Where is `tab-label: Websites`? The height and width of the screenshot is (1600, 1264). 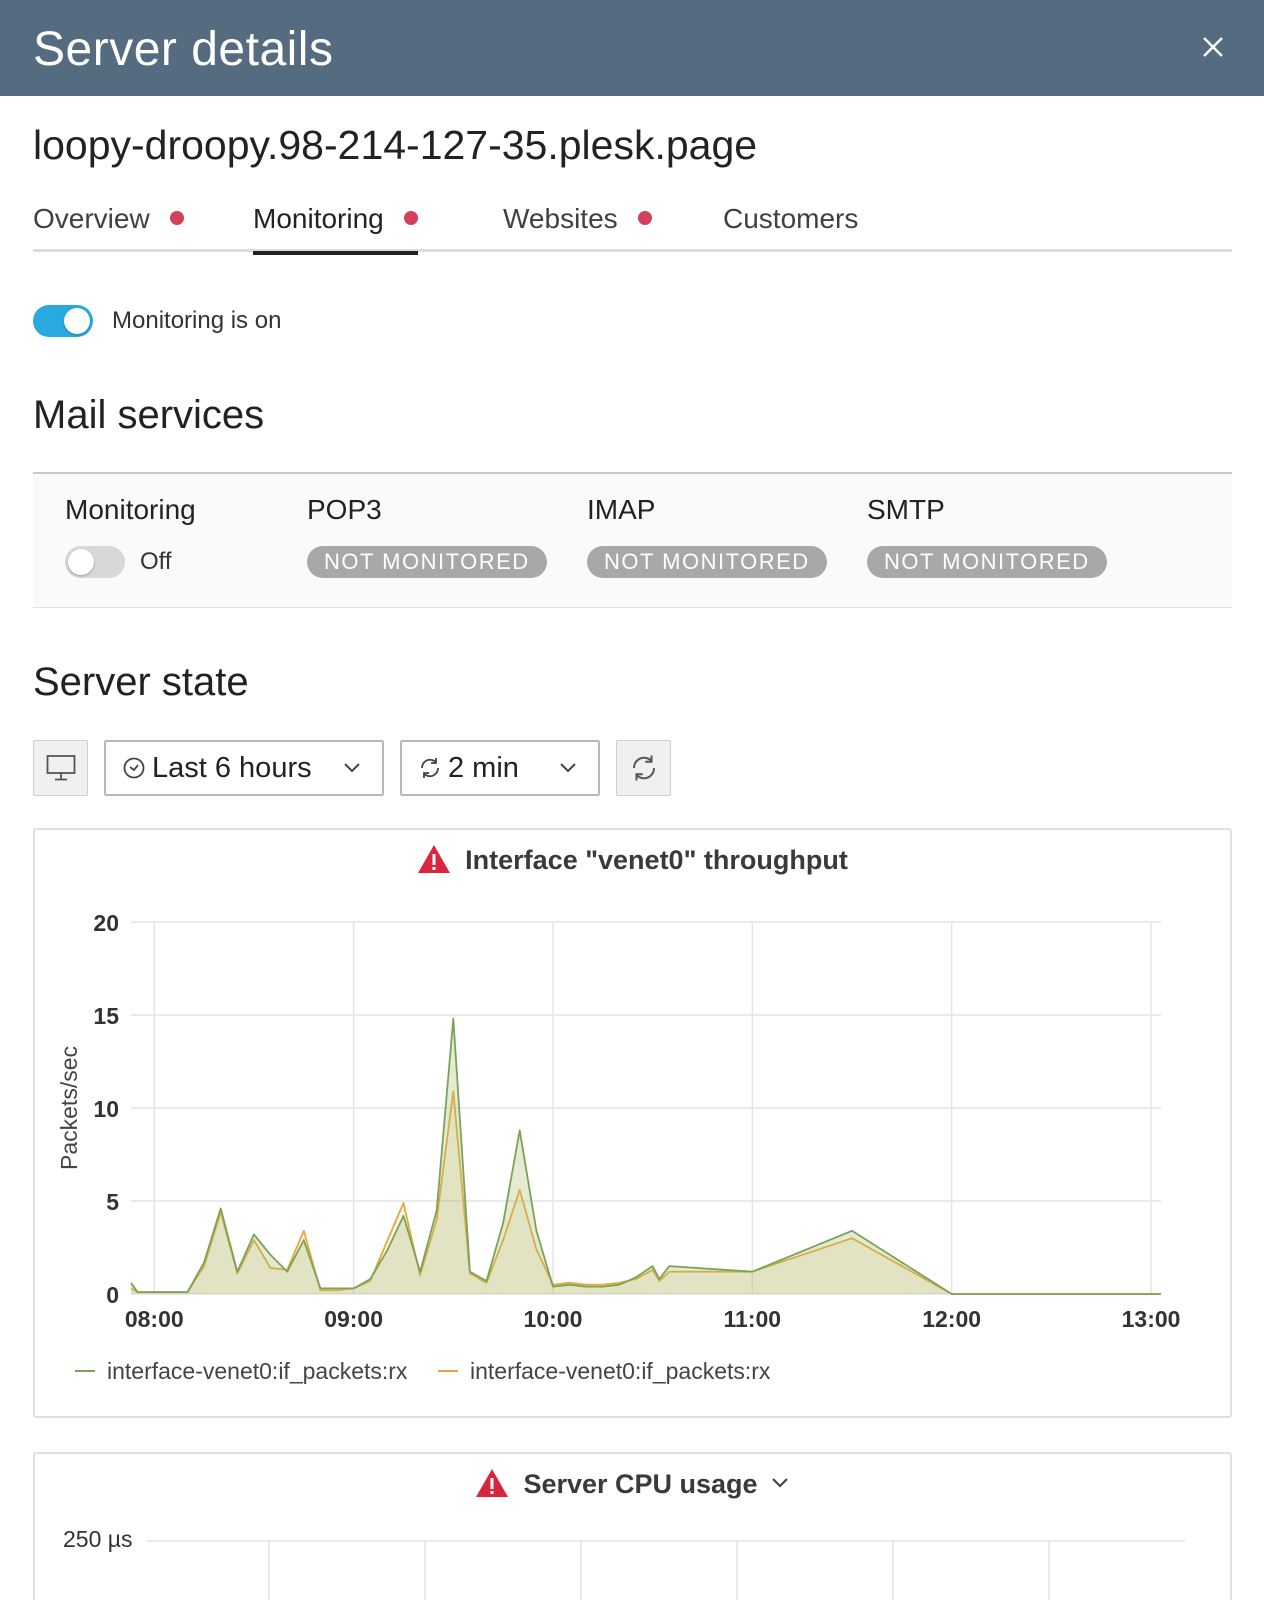 tab-label: Websites is located at coordinates (560, 218).